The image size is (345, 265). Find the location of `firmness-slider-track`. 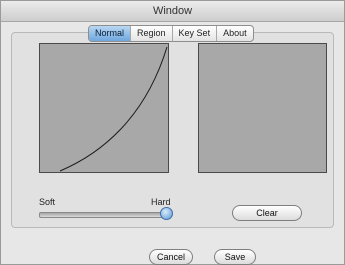

firmness-slider-track is located at coordinates (104, 215).